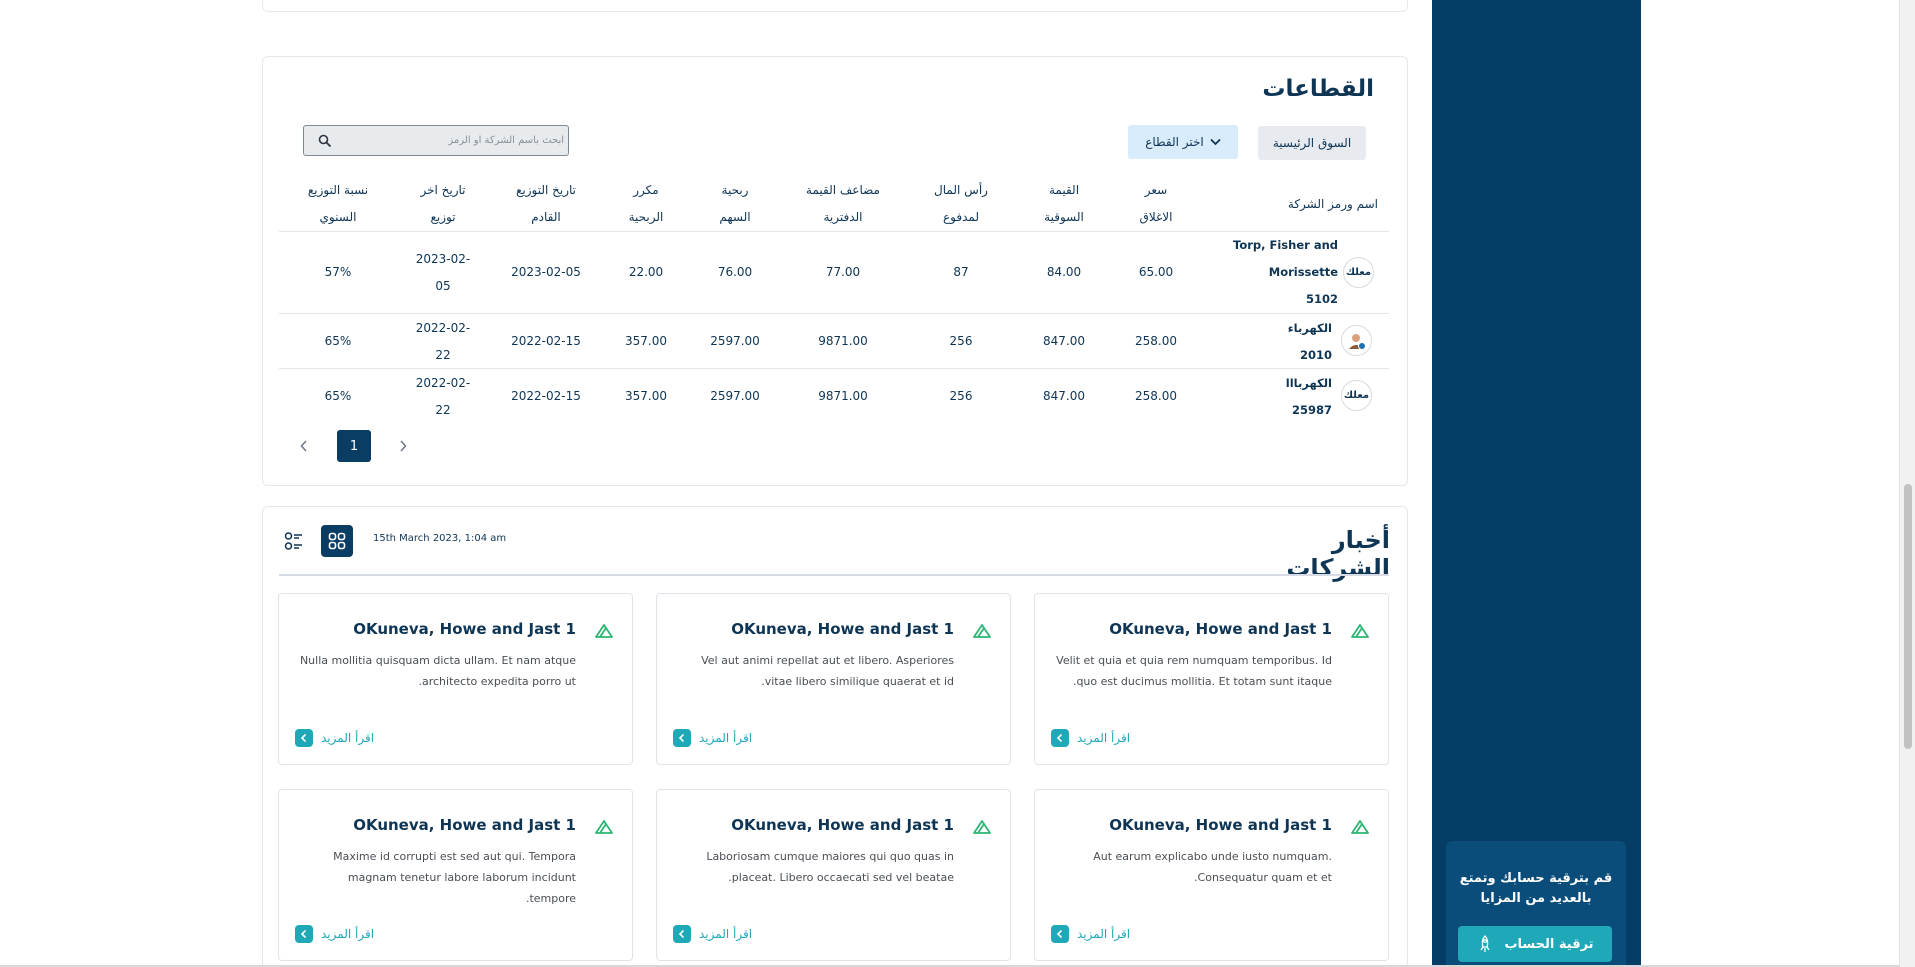  I want to click on paid-capital: 87, so click(961, 272).